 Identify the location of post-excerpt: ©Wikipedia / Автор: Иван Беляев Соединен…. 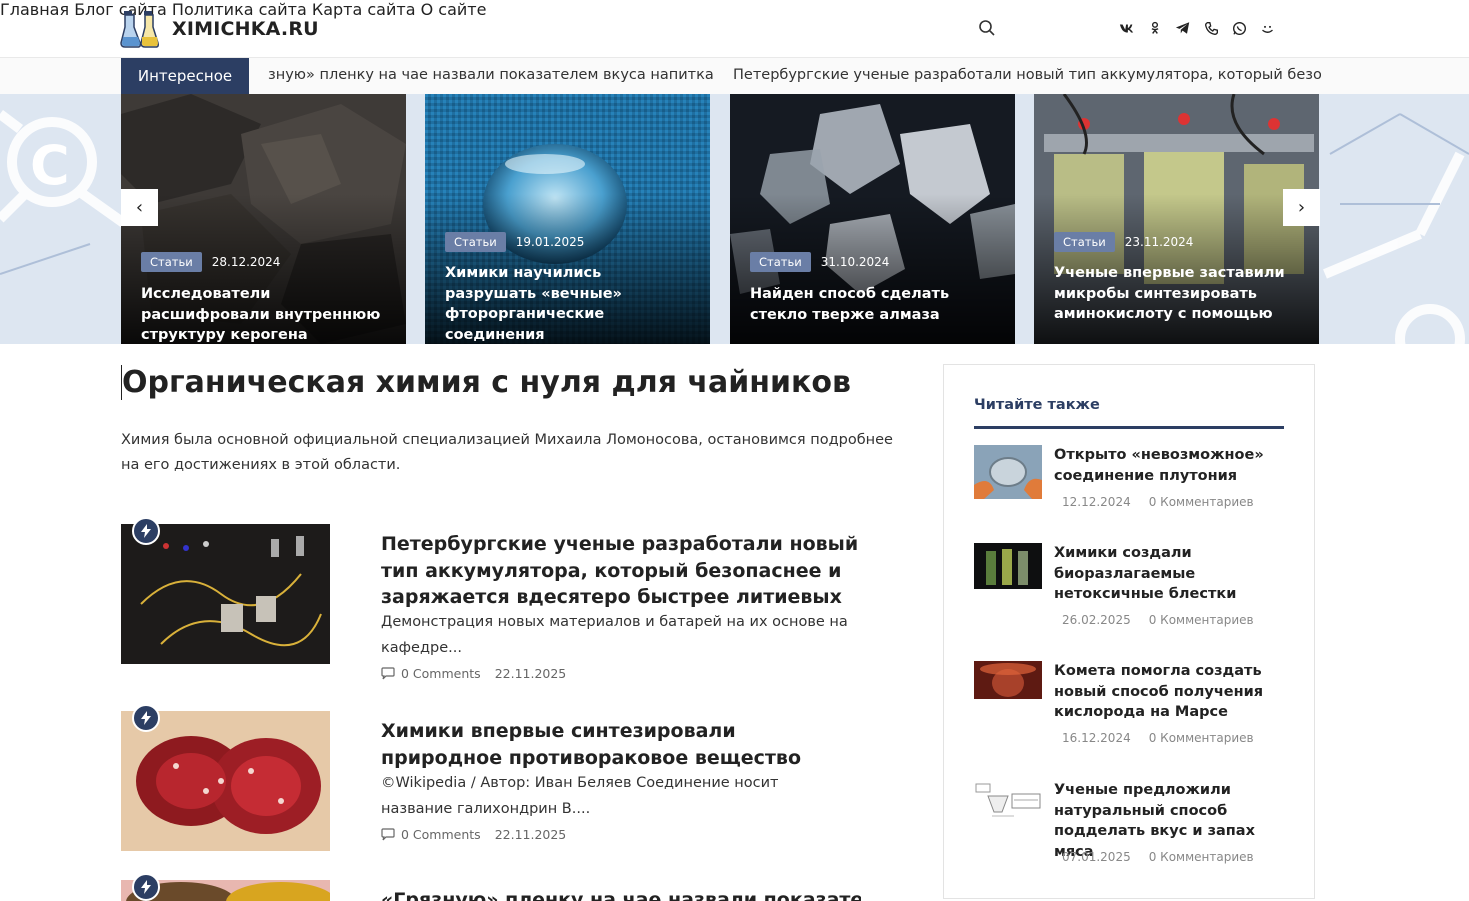
(580, 796).